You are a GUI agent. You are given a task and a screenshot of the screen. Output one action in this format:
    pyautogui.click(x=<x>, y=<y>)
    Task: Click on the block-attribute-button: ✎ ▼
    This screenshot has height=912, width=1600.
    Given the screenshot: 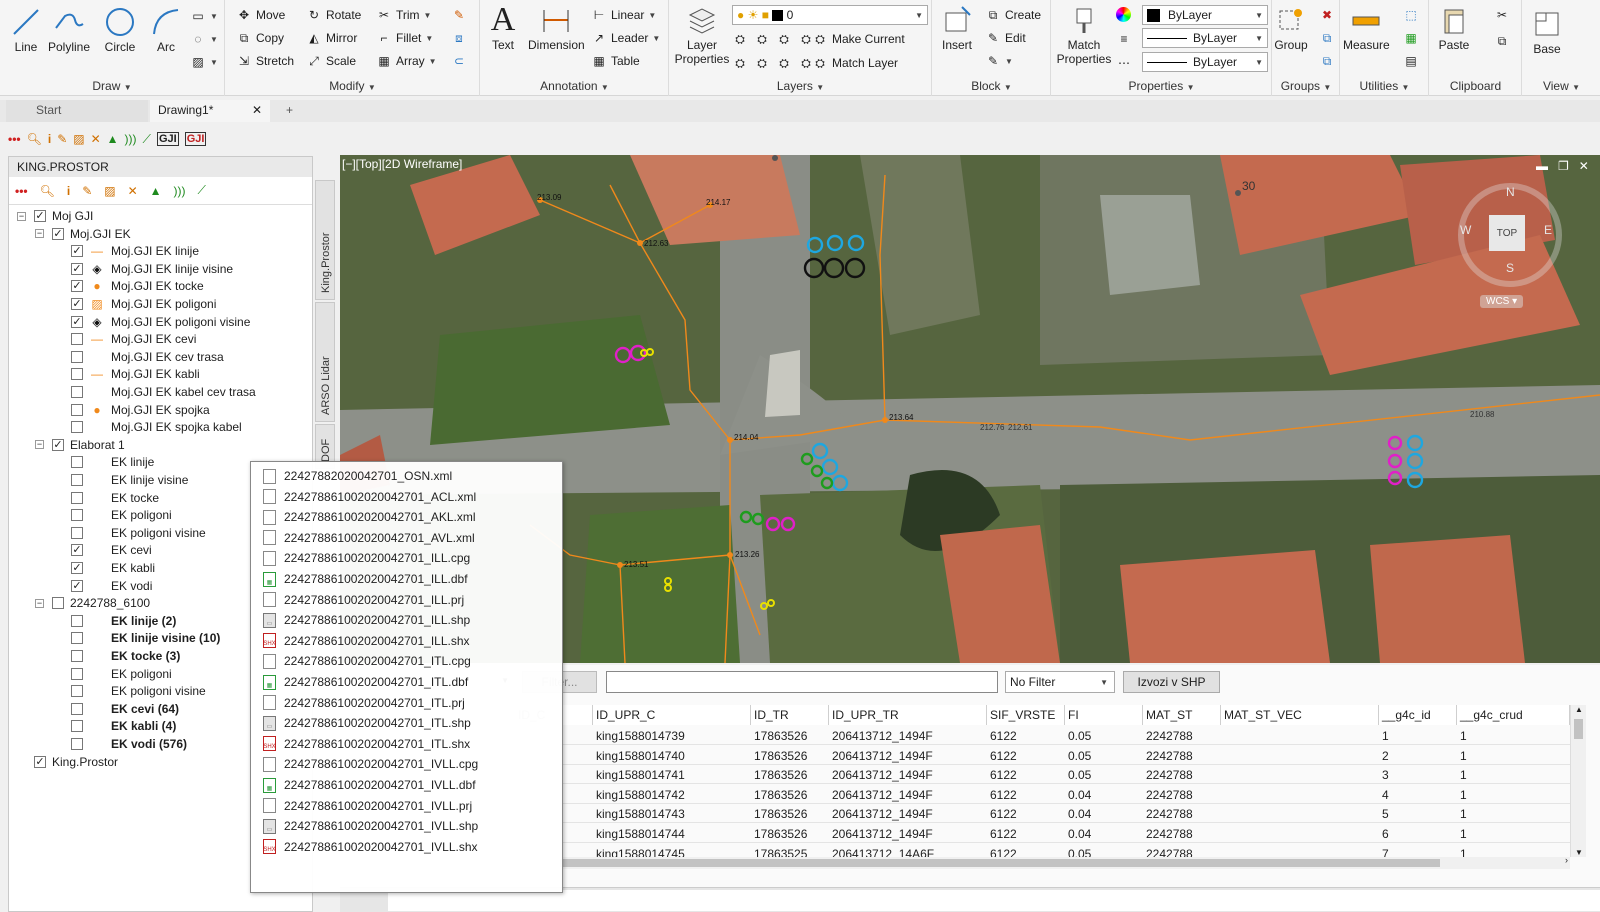 What is the action you would take?
    pyautogui.click(x=999, y=61)
    